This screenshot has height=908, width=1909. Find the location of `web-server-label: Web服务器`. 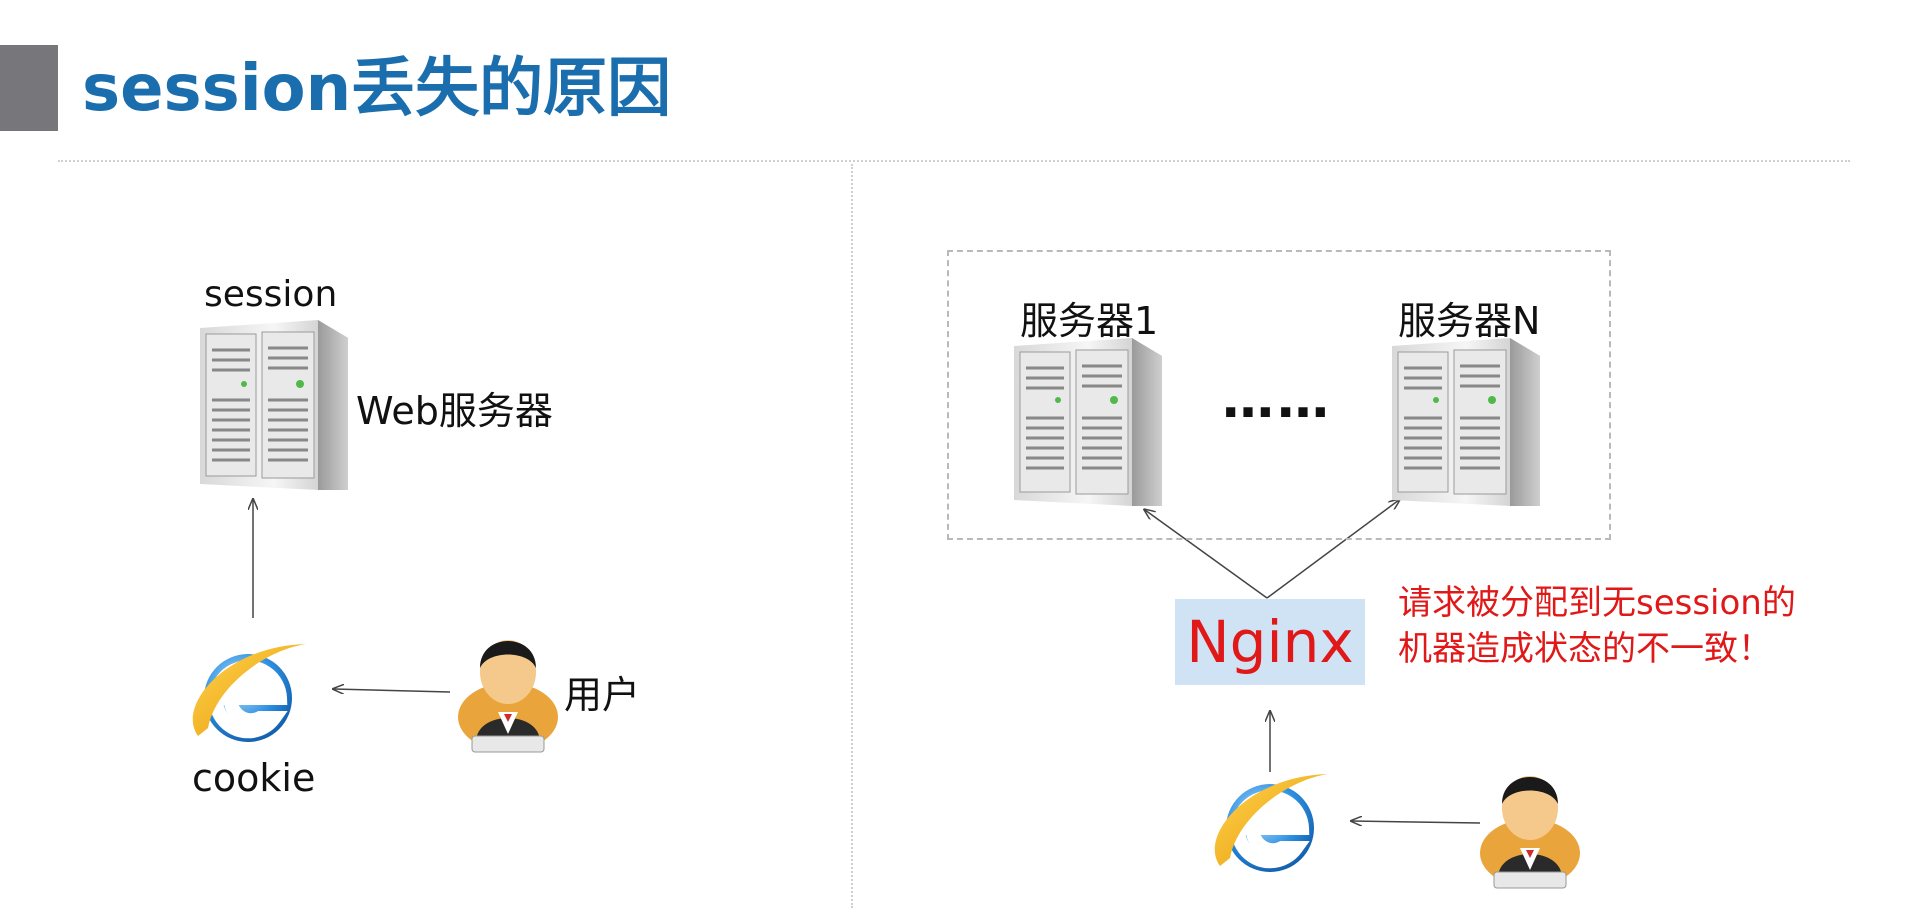

web-server-label: Web服务器 is located at coordinates (454, 411).